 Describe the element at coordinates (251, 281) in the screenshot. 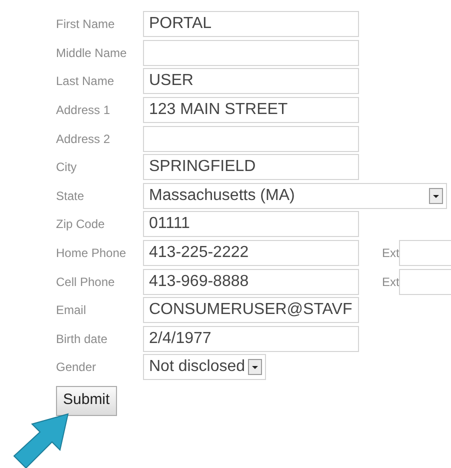

I see `text-field: 413-969-8888` at that location.